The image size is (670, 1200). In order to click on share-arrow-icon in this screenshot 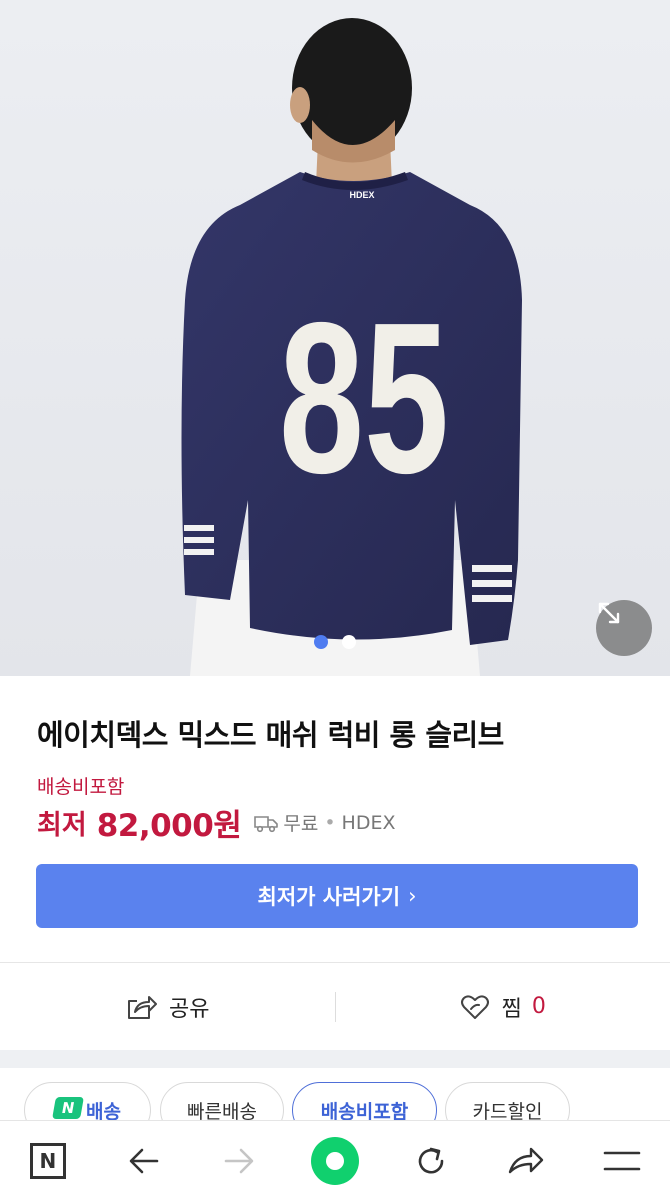, I will do `click(526, 1160)`.